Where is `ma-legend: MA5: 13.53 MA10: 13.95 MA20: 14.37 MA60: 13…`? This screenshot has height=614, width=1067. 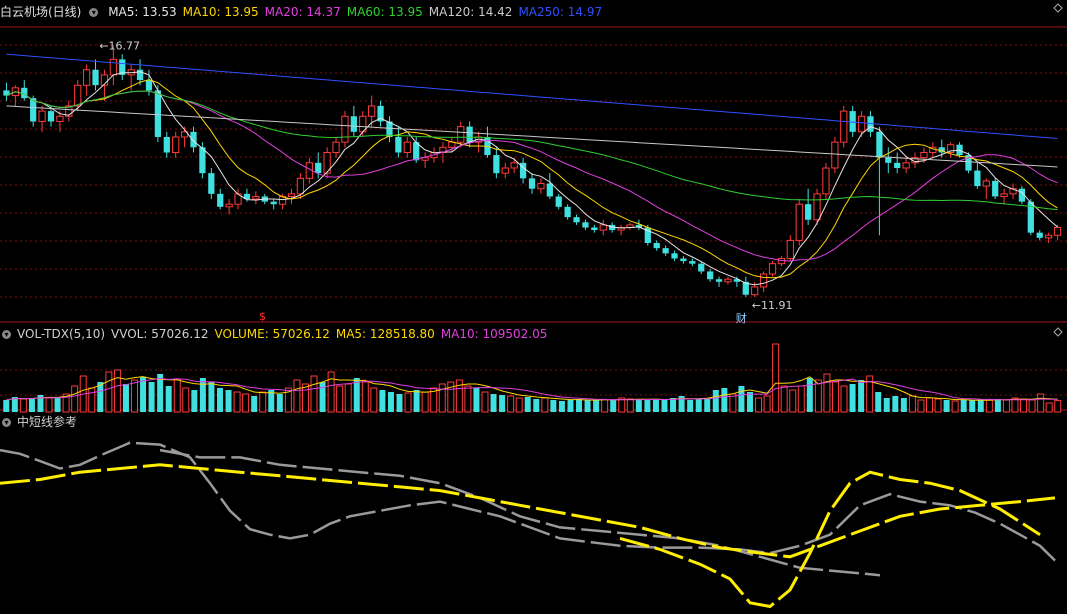
ma-legend: MA5: 13.53 MA10: 13.95 MA20: 14.37 MA60: 13… is located at coordinates (358, 12).